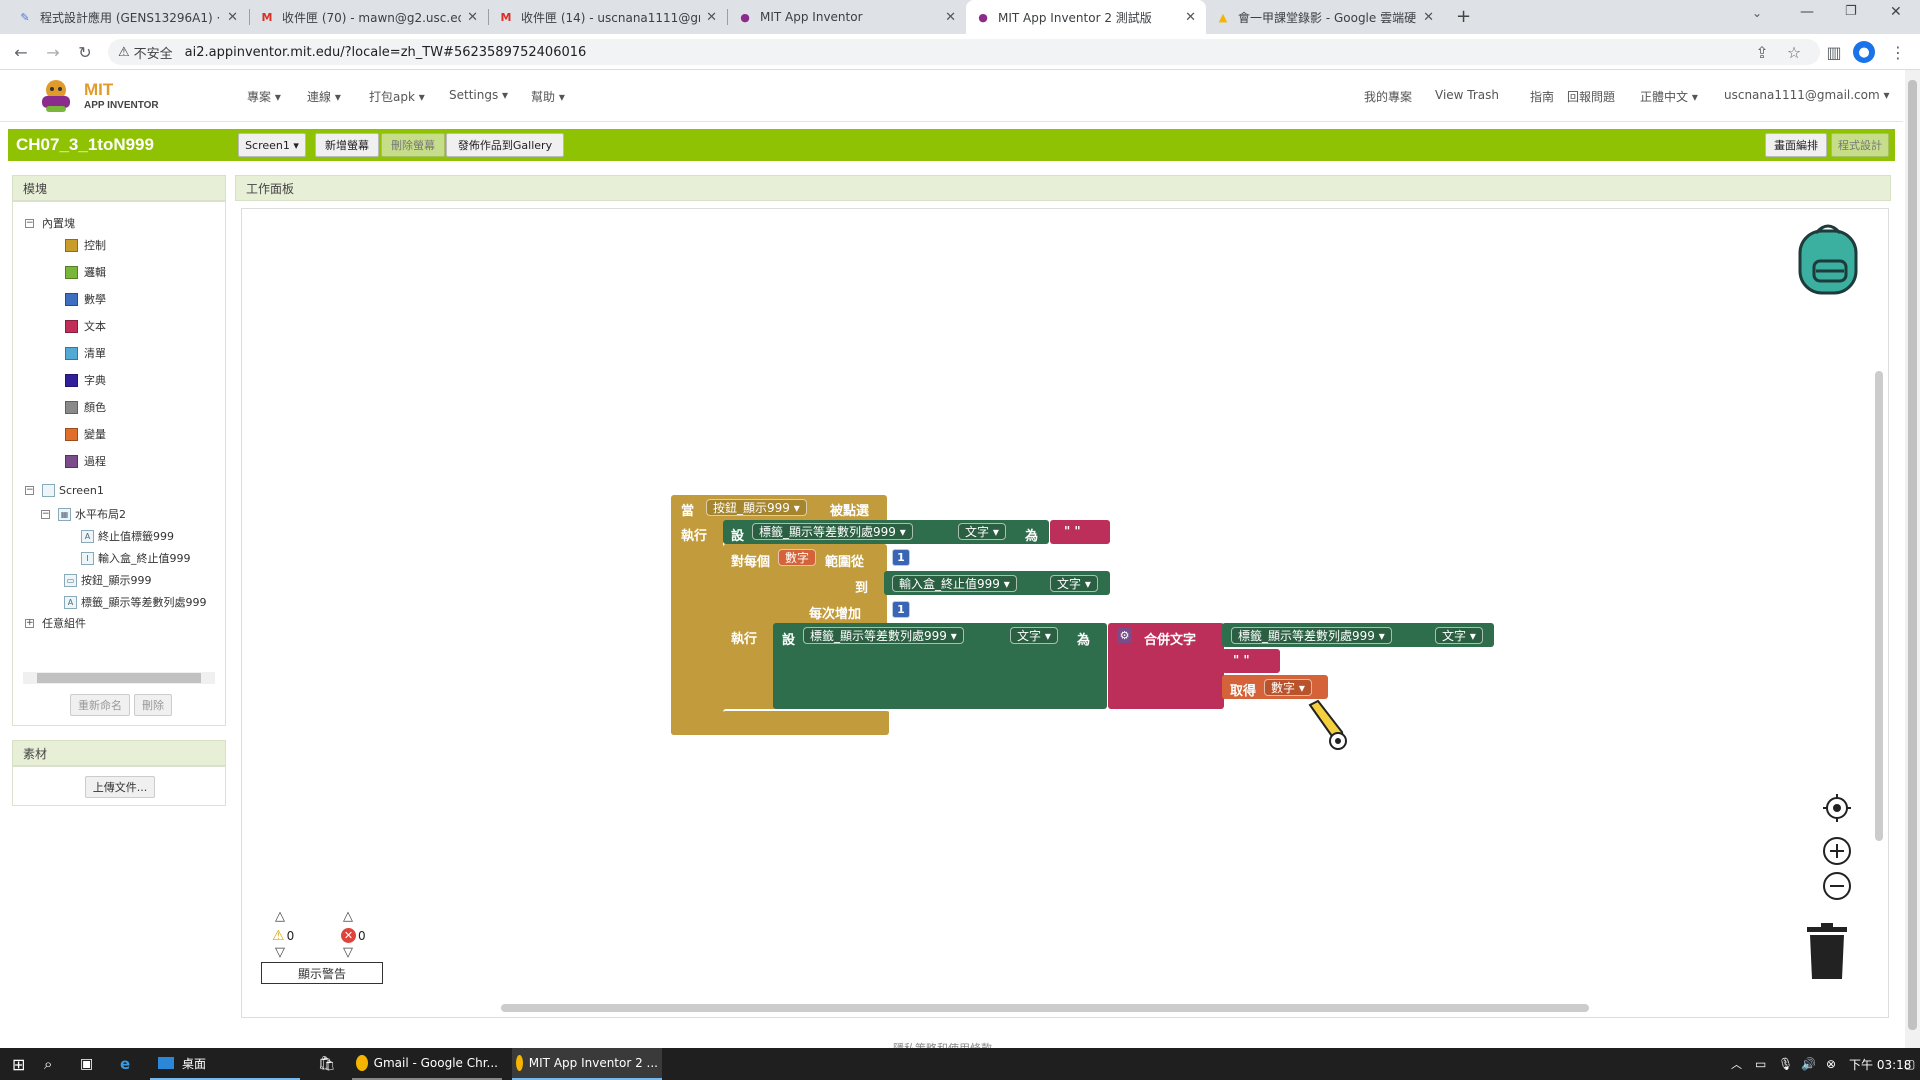 This screenshot has height=1080, width=1920. Describe the element at coordinates (1459, 635) in the screenshot. I see `join-property-dropdown: 文字 ▾` at that location.